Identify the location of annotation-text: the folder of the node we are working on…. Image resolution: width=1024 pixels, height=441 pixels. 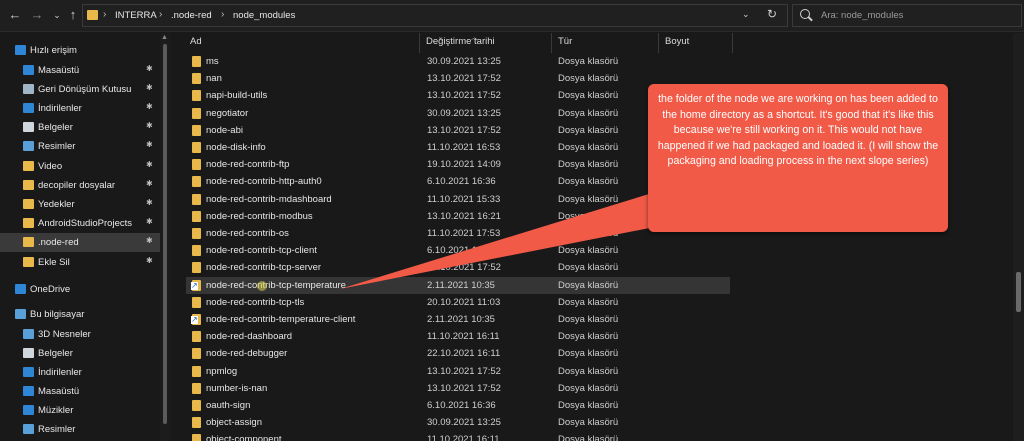
(798, 130).